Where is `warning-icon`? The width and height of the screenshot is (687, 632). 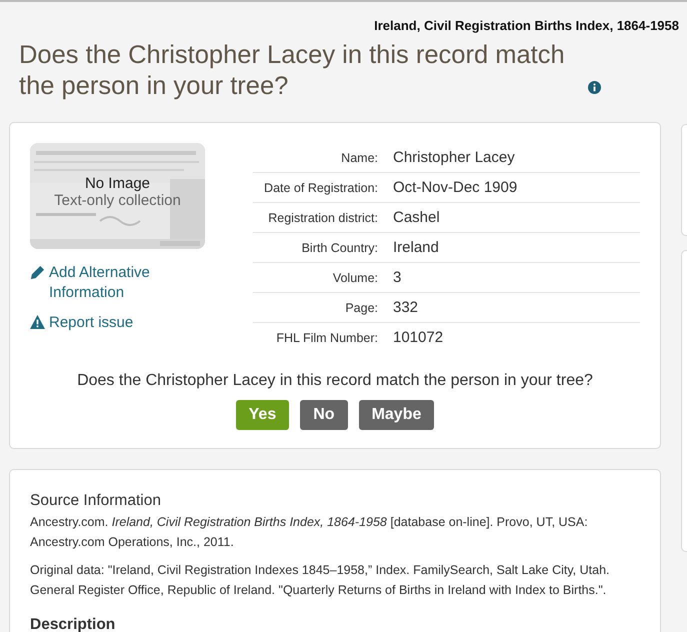
warning-icon is located at coordinates (37, 322).